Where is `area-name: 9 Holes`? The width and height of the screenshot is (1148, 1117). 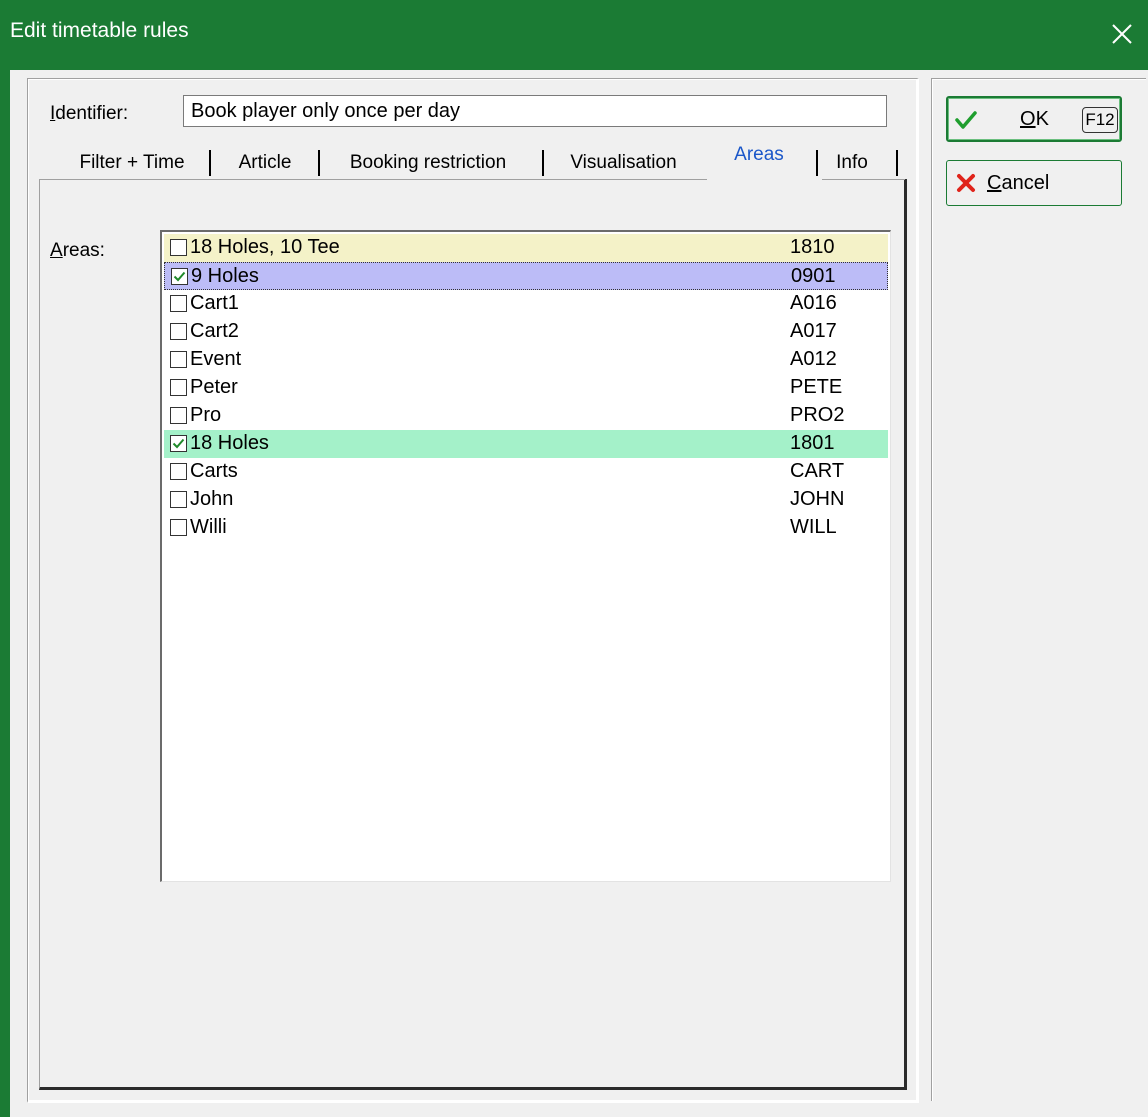 area-name: 9 Holes is located at coordinates (225, 276).